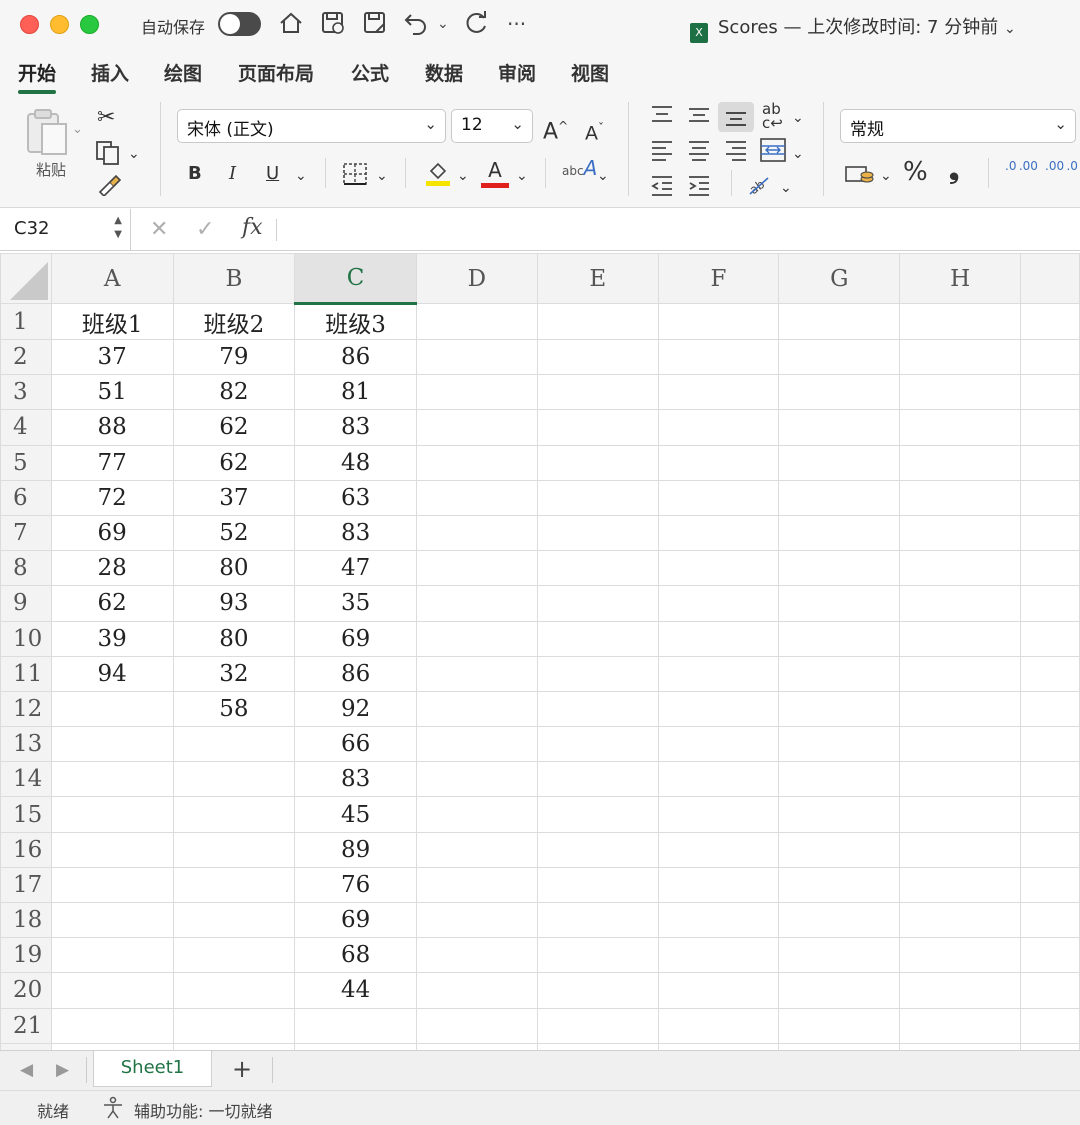  I want to click on cell-h11, so click(960, 673).